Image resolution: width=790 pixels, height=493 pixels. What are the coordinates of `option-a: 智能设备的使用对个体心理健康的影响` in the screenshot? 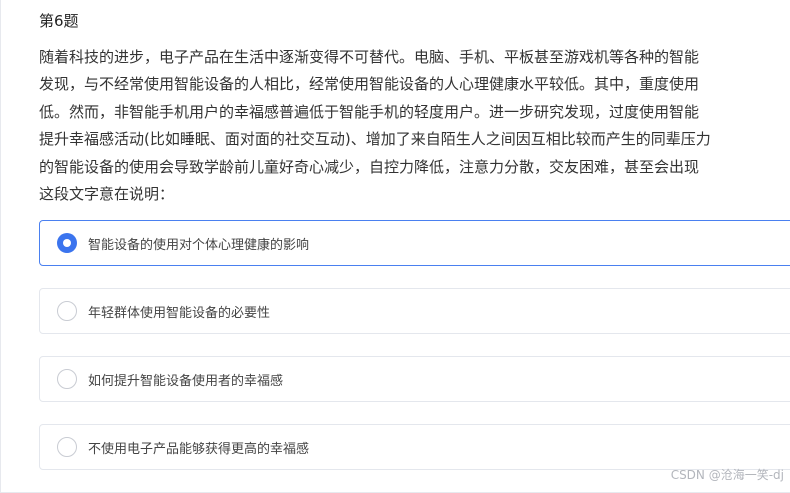 It's located at (414, 243).